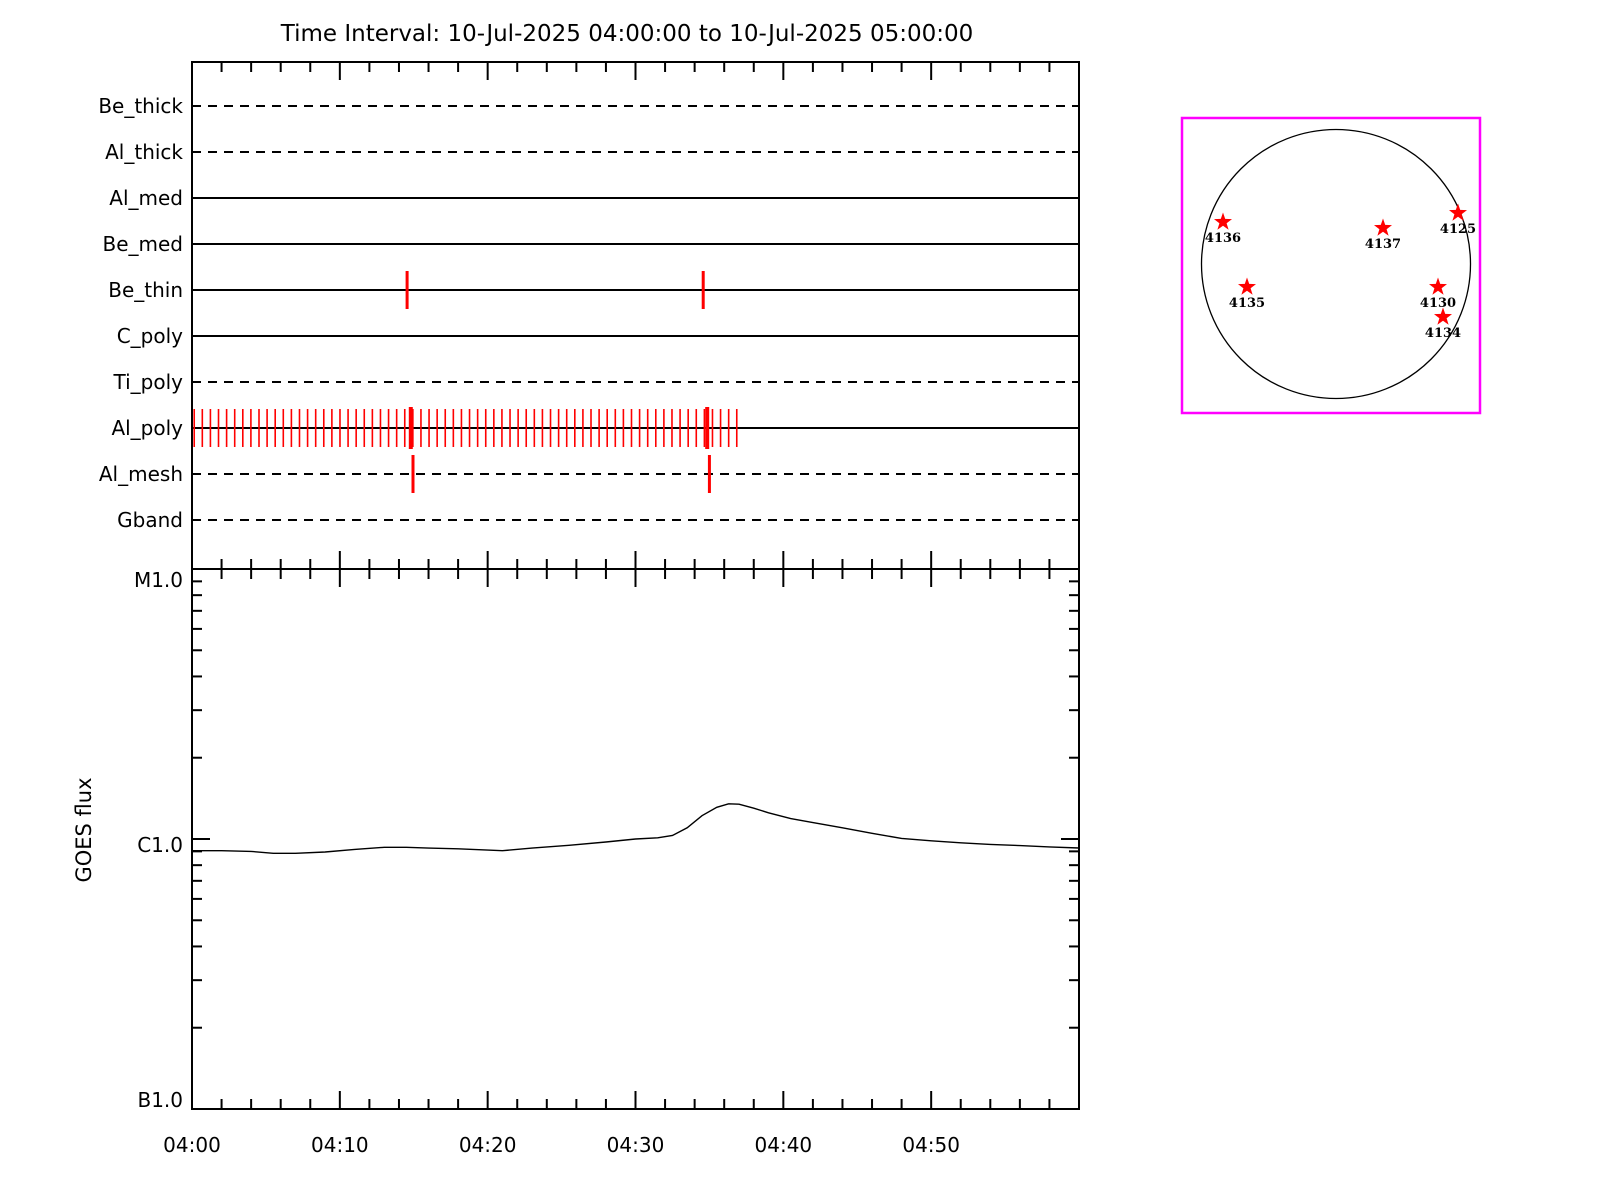  Describe the element at coordinates (144, 152) in the screenshot. I see `filter-row-label-Al_thick: Al_thick` at that location.